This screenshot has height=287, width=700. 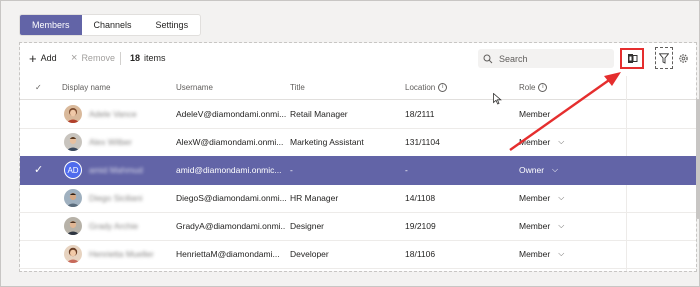 I want to click on annotation-arrow, so click(x=565, y=111).